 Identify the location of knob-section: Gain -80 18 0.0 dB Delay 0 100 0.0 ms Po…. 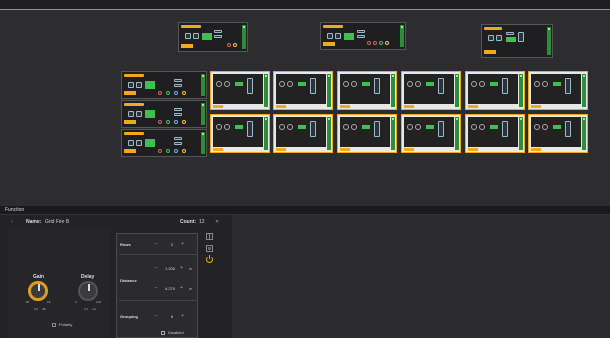
(59, 283).